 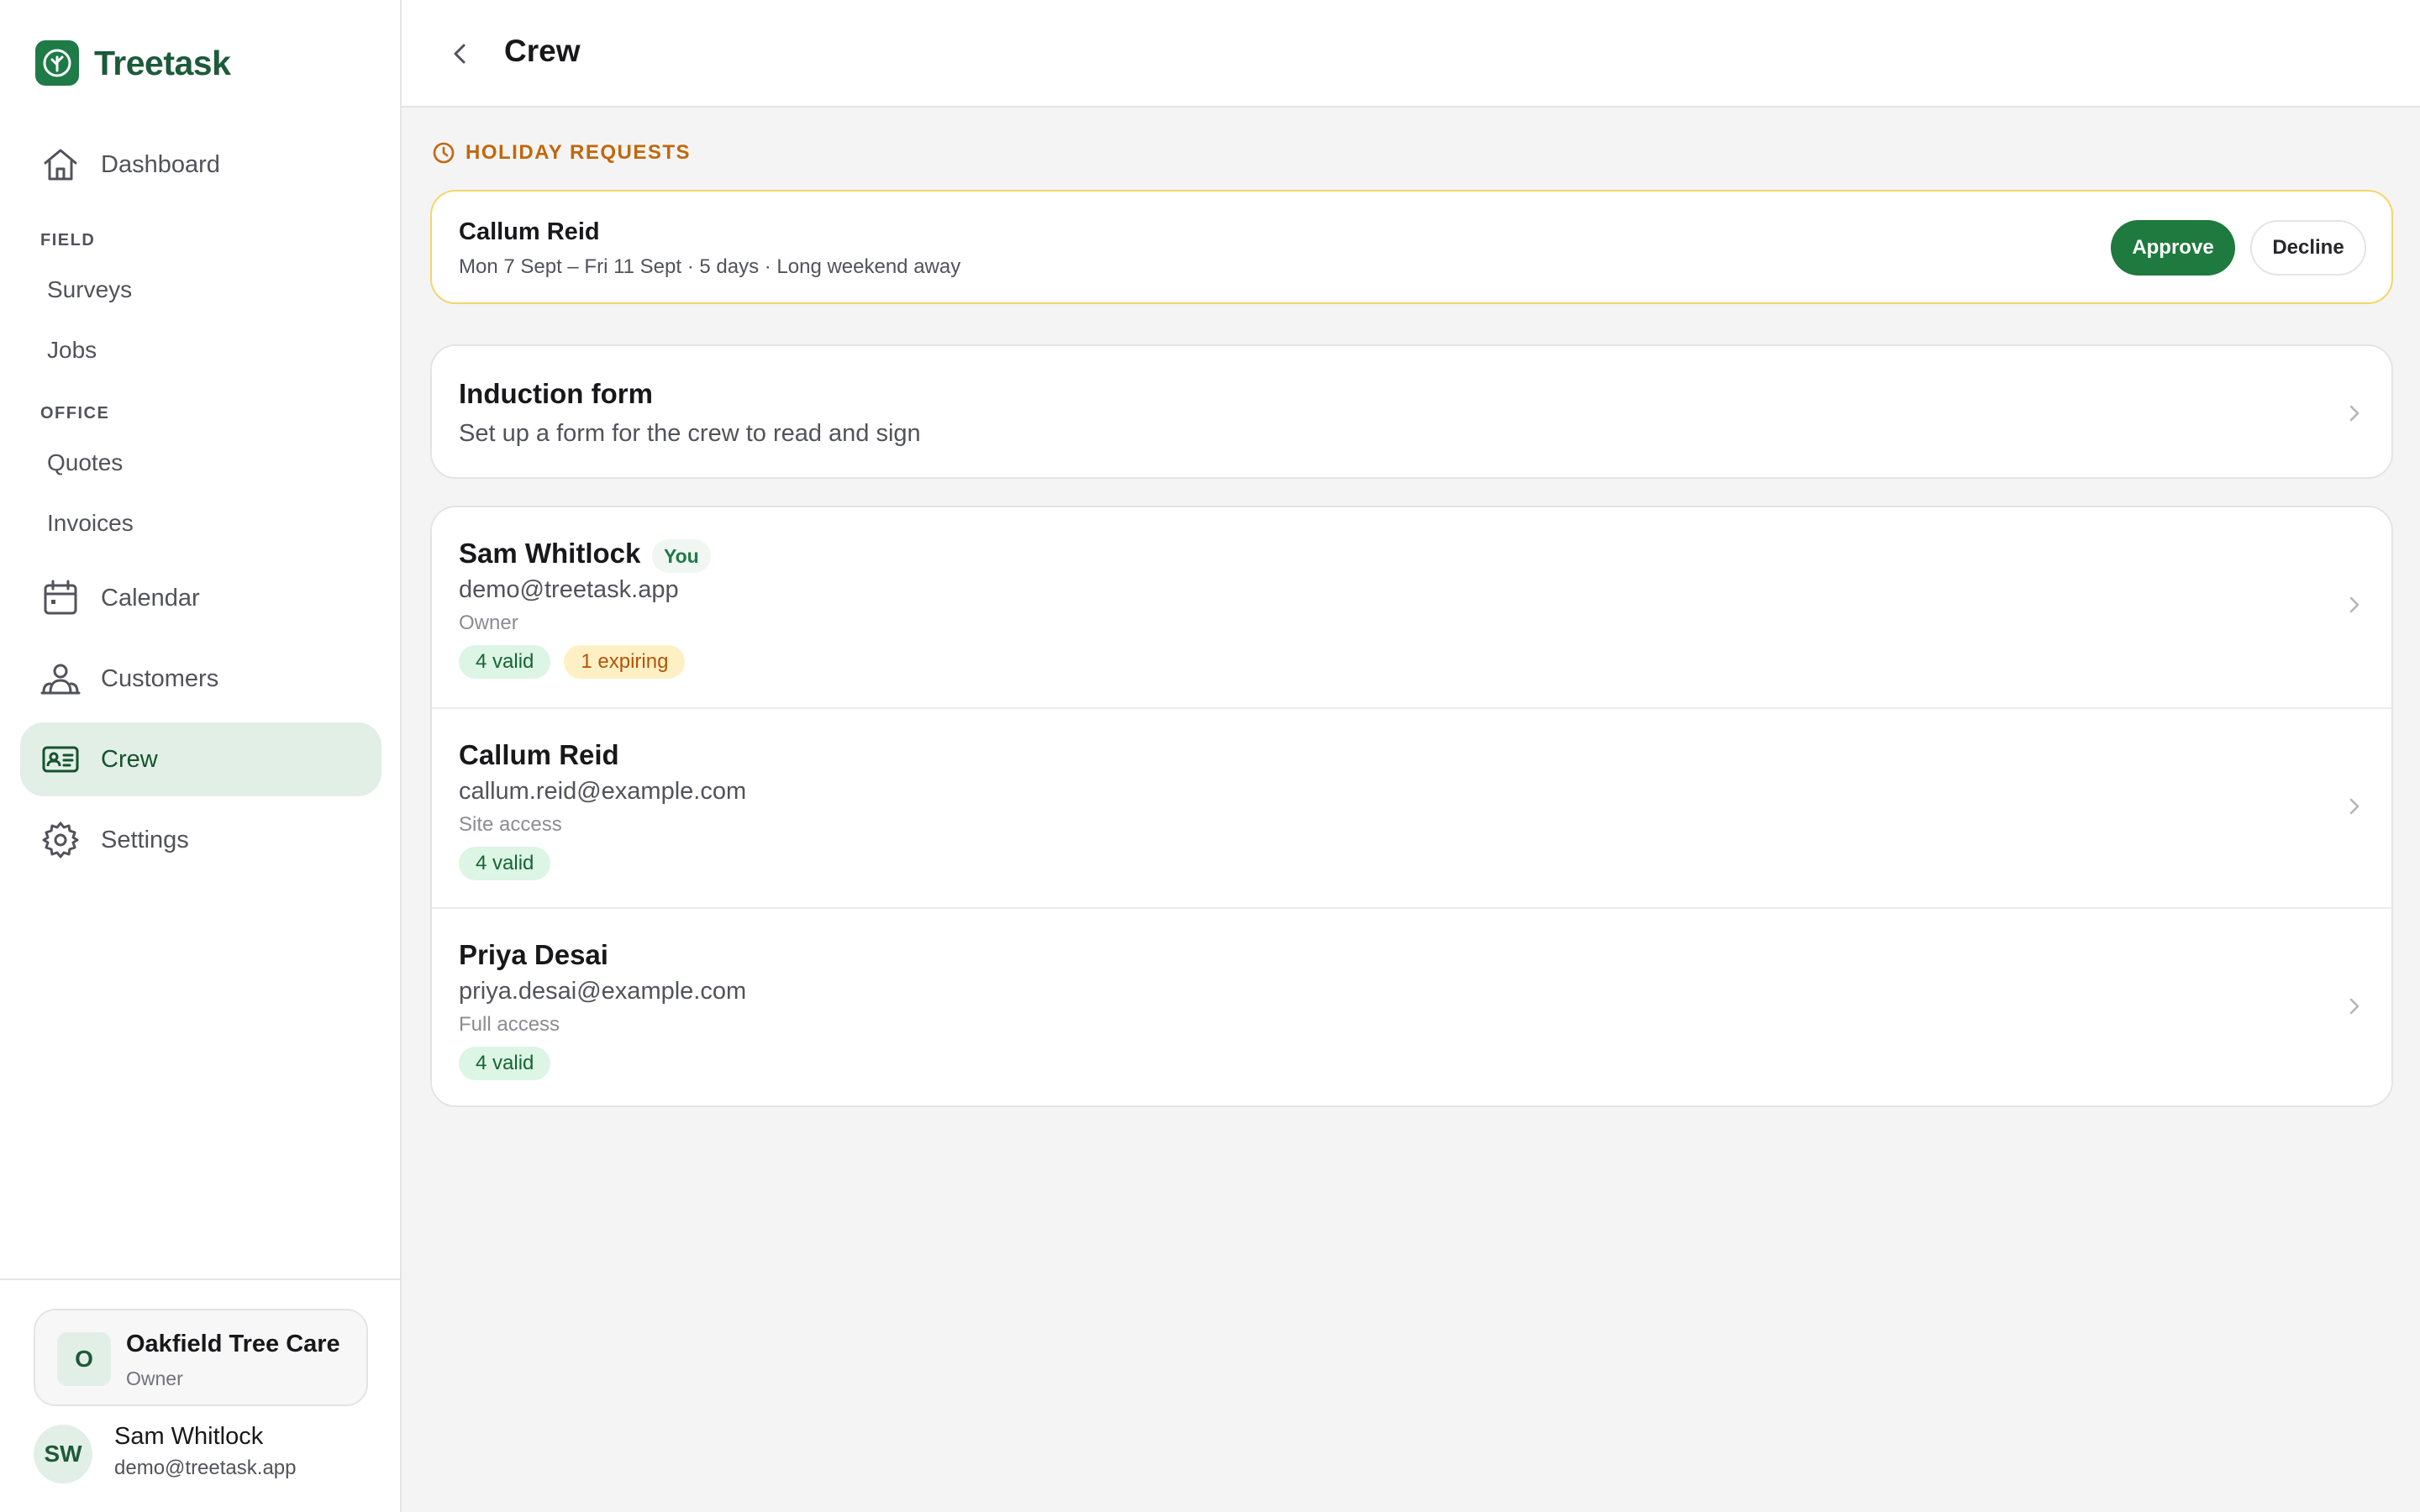 I want to click on sidebar-item-label: Customers, so click(x=160, y=678).